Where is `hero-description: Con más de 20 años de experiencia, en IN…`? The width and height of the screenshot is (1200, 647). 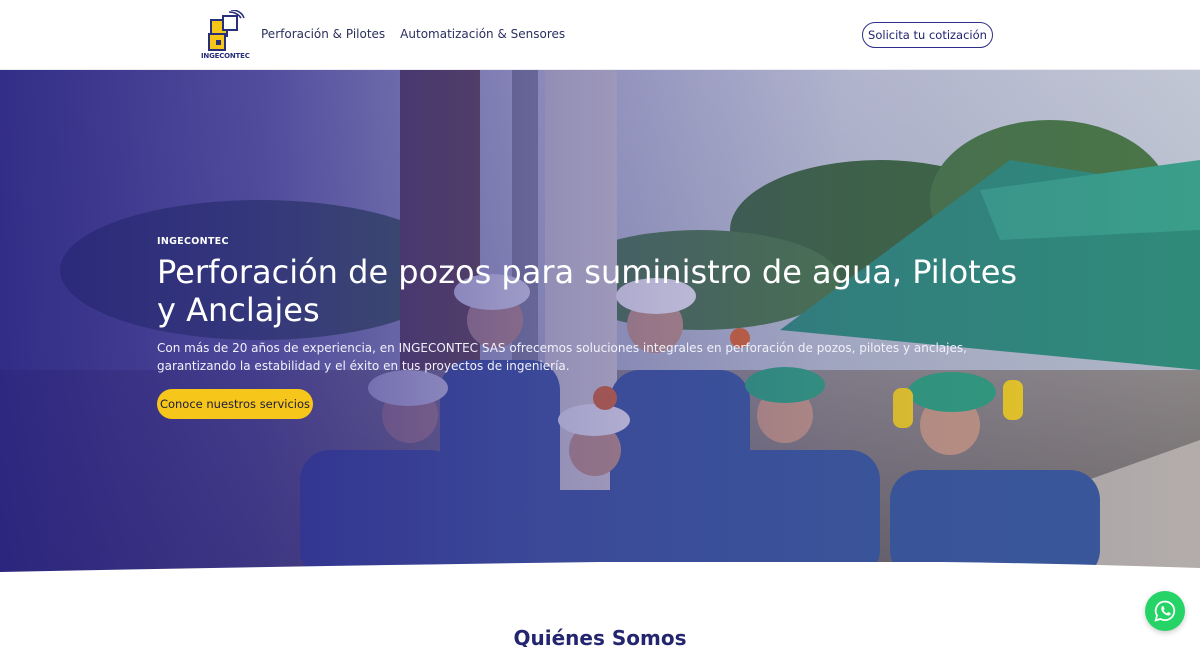 hero-description: Con más de 20 años de experiencia, en IN… is located at coordinates (562, 357).